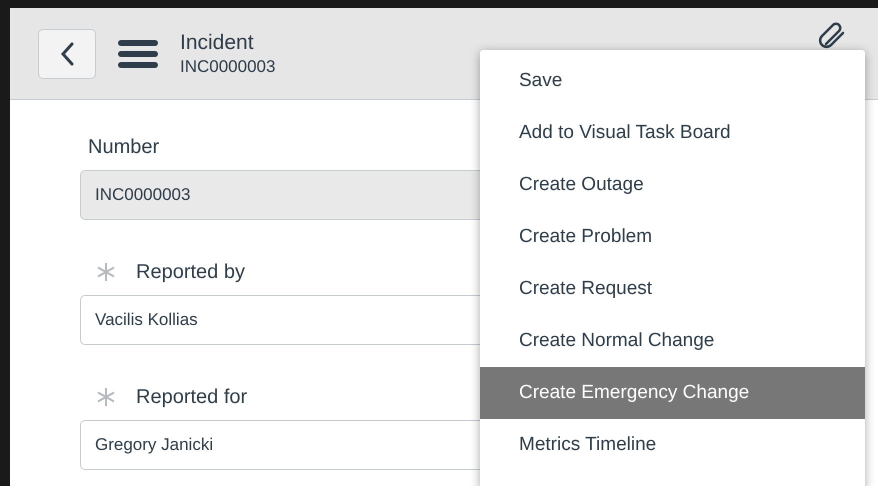 The width and height of the screenshot is (878, 486). Describe the element at coordinates (672, 393) in the screenshot. I see `menu-item: Create Emergency Change` at that location.